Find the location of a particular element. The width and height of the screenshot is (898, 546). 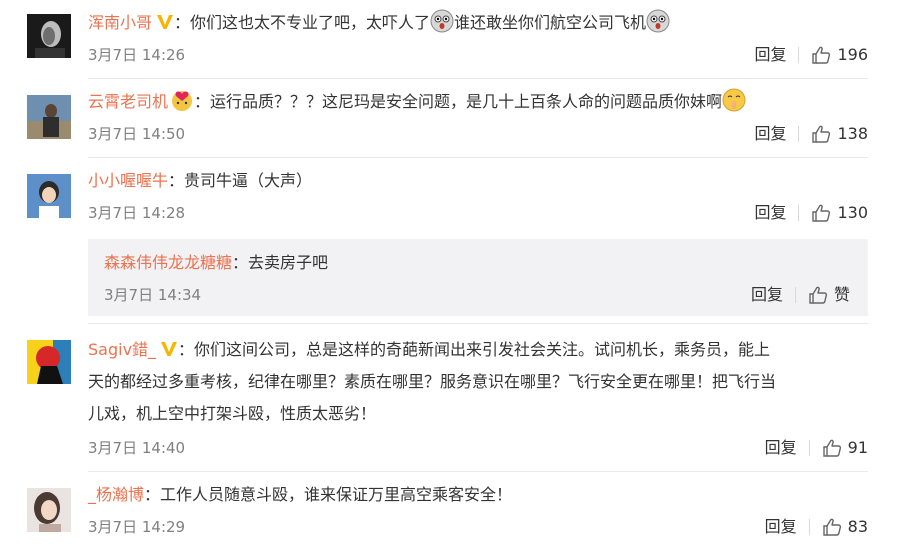

timestamp: 3月7日 14:50 is located at coordinates (137, 134).